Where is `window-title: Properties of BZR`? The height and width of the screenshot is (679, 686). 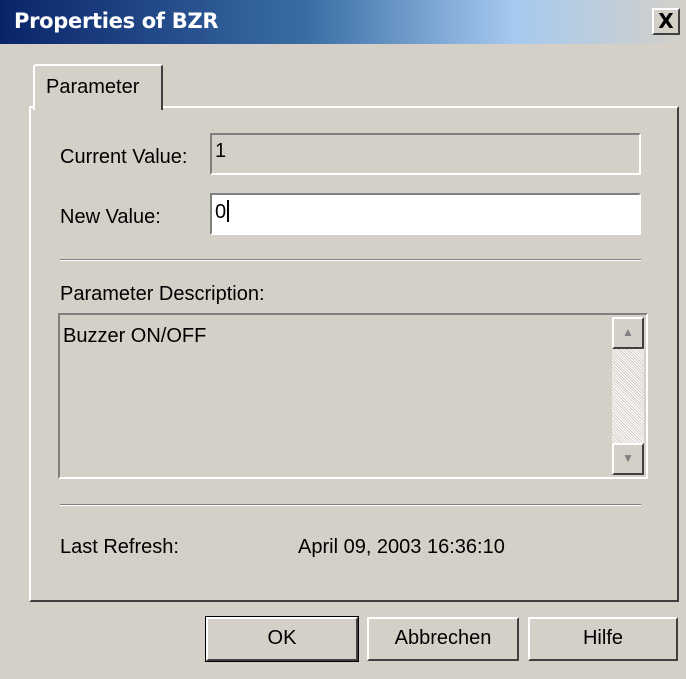
window-title: Properties of BZR is located at coordinates (116, 21).